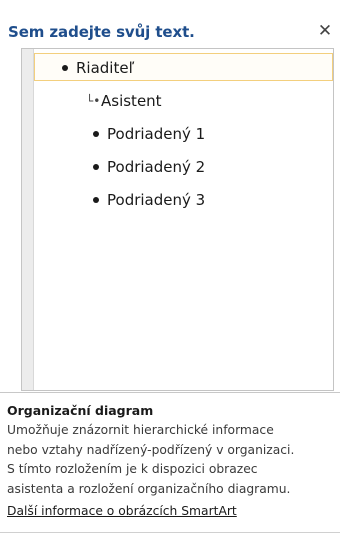 The width and height of the screenshot is (340, 537). Describe the element at coordinates (183, 67) in the screenshot. I see `list-item-level1: Riaditeľ` at that location.